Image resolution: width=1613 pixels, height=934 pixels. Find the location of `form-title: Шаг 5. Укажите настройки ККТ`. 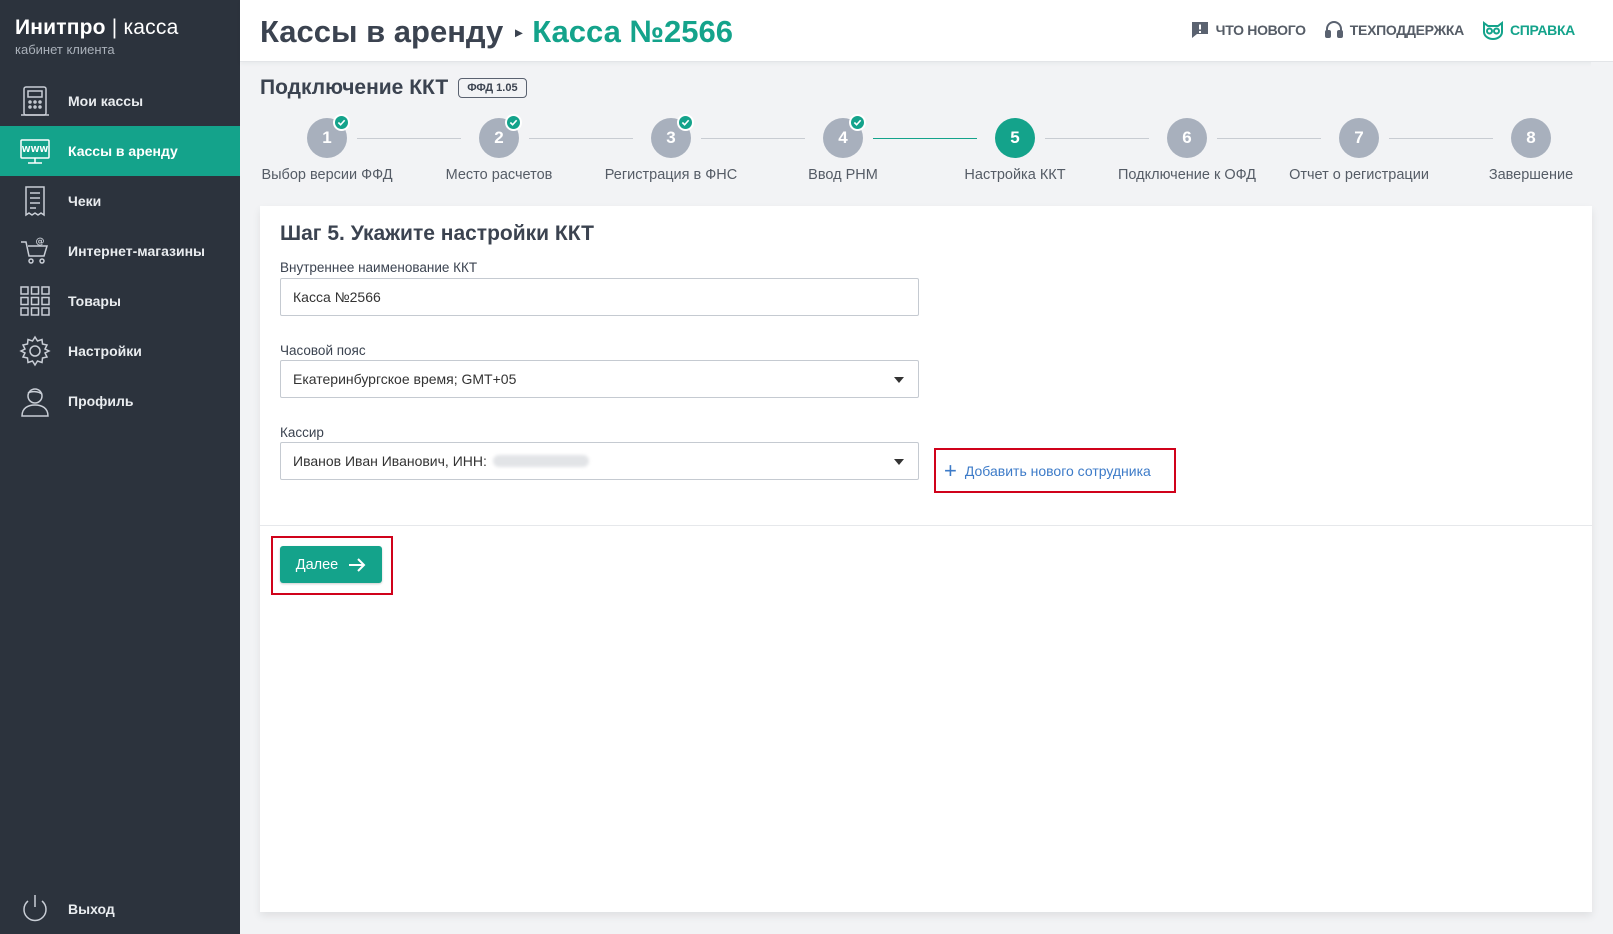

form-title: Шаг 5. Укажите настройки ККТ is located at coordinates (437, 233).